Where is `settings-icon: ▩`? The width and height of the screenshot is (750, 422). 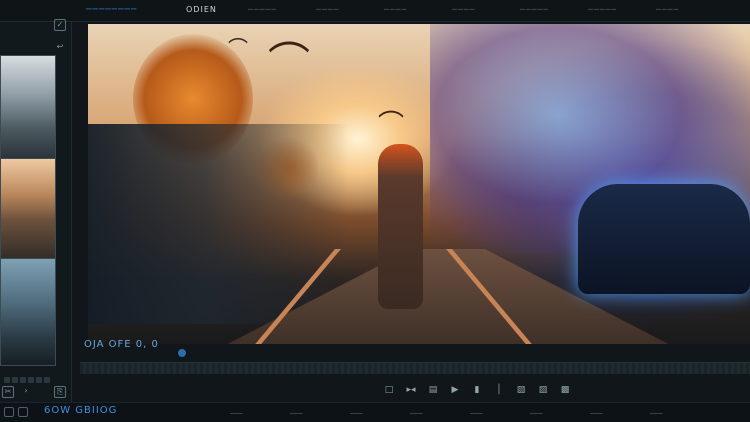 settings-icon: ▩ is located at coordinates (565, 390).